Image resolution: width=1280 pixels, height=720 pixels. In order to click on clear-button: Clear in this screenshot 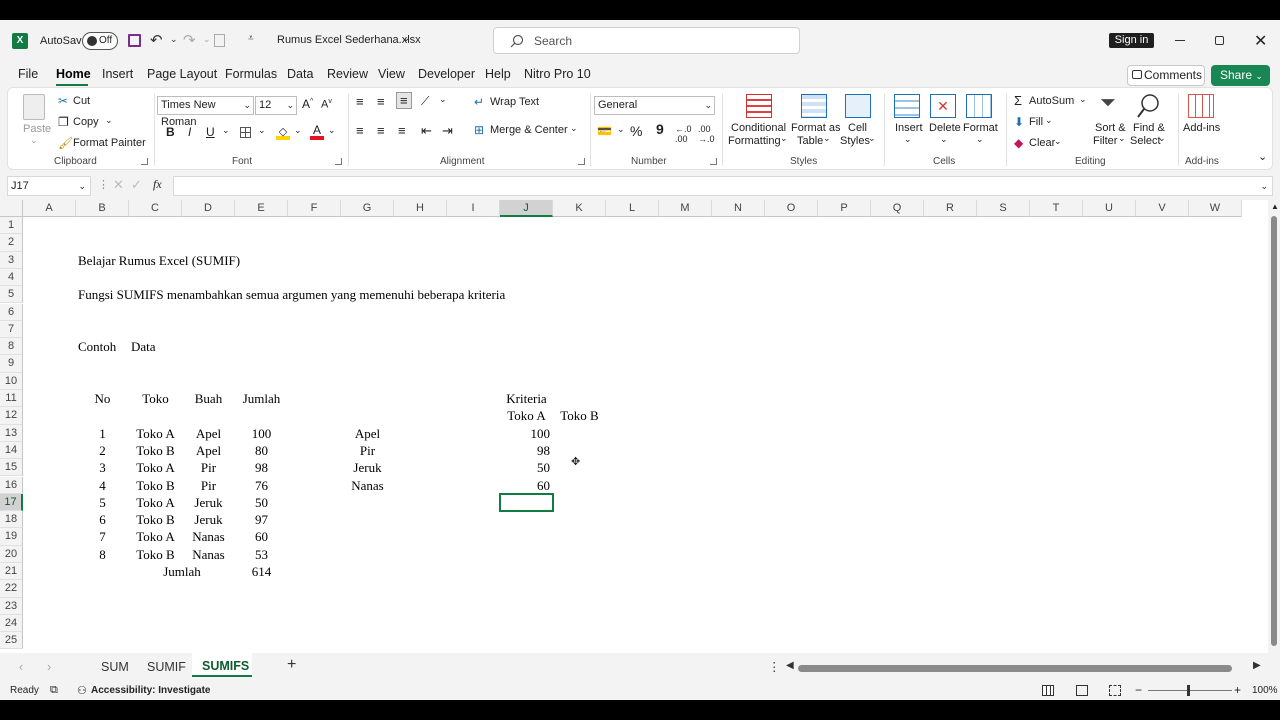, I will do `click(1042, 143)`.